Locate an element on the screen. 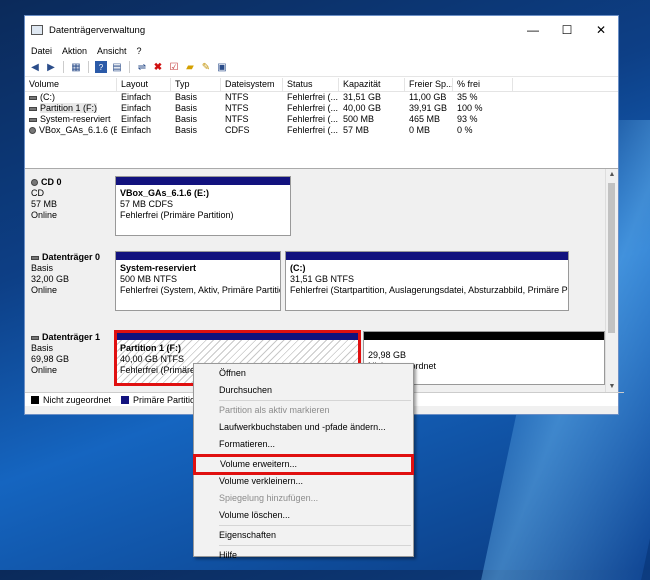 The width and height of the screenshot is (650, 580). volume-name: Partition 1 (F:) is located at coordinates (69, 108).